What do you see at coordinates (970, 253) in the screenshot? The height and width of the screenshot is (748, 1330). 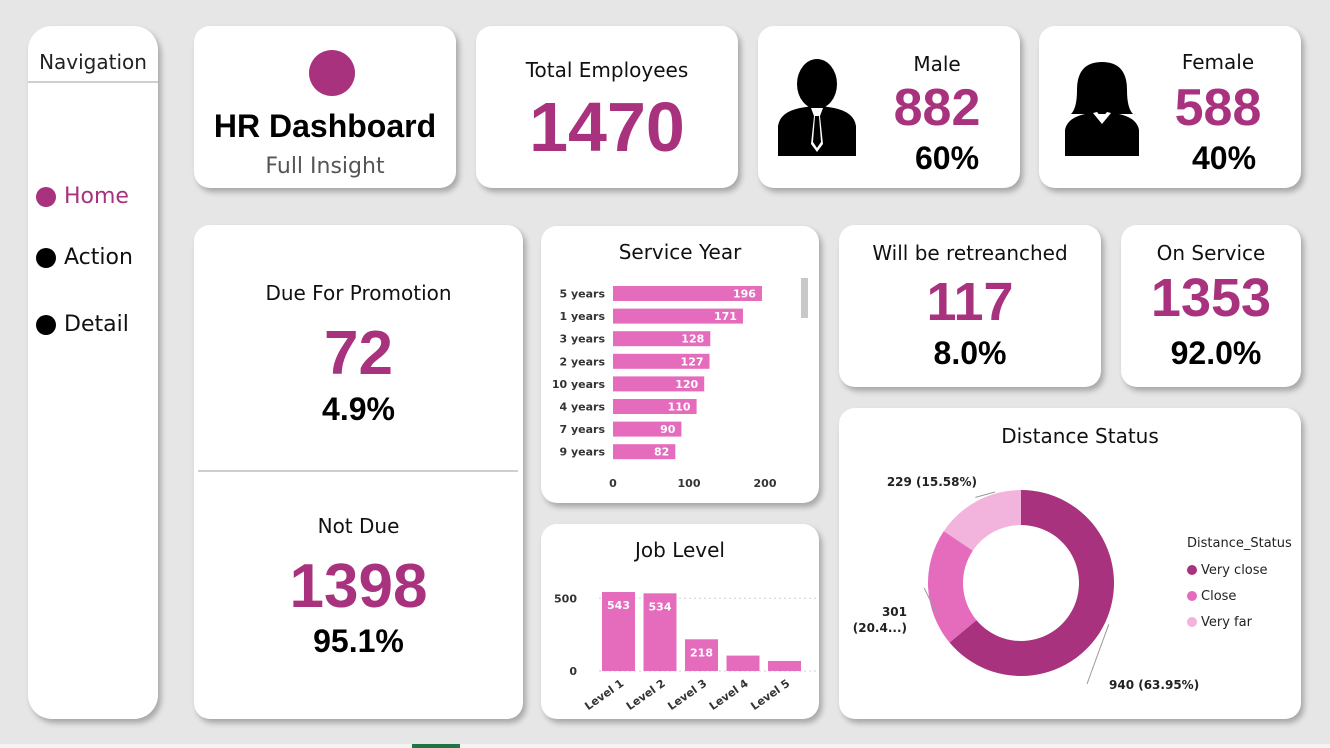 I see `retrenched-label: Will be retreanched` at bounding box center [970, 253].